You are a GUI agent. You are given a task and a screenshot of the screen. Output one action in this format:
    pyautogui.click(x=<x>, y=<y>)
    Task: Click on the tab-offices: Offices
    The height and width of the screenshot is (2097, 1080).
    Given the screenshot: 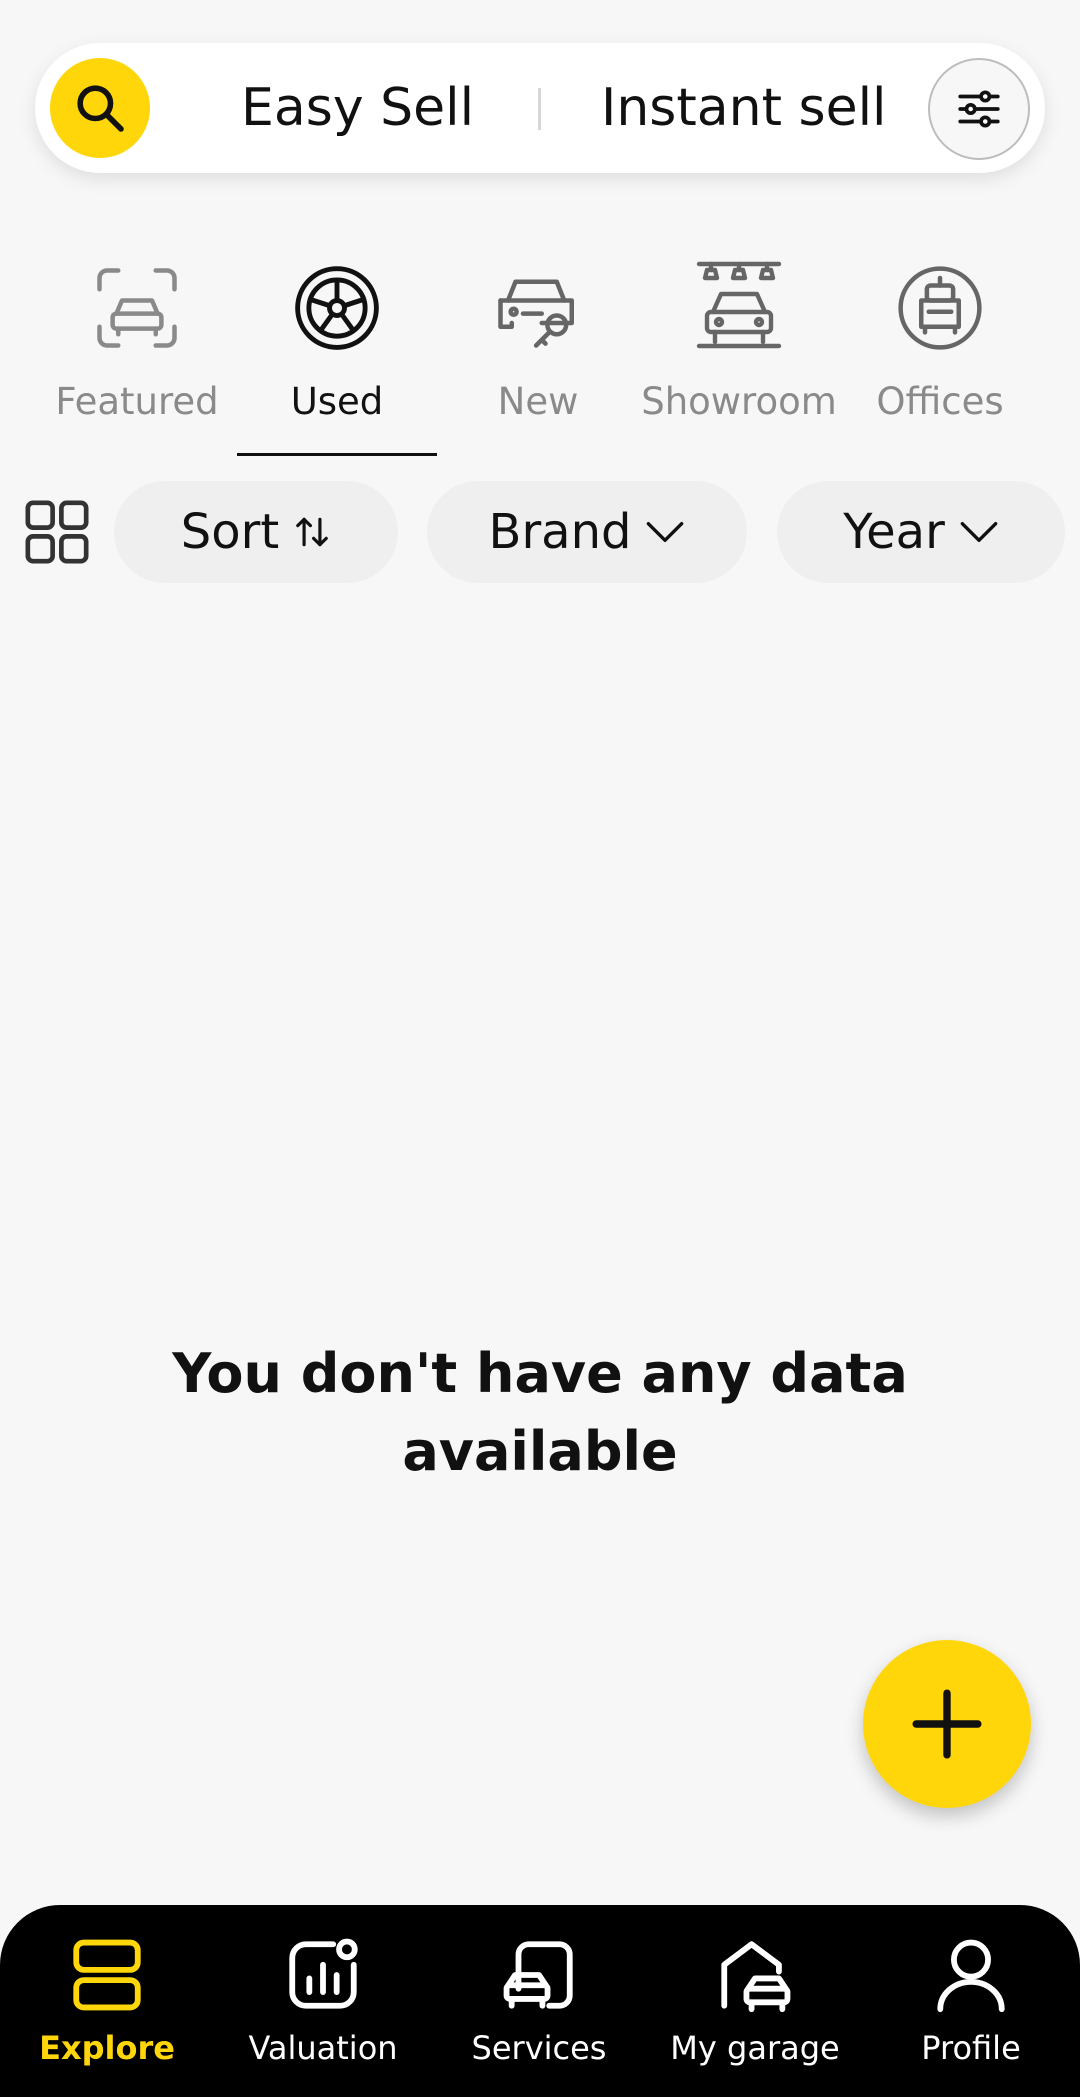 What is the action you would take?
    pyautogui.click(x=940, y=360)
    